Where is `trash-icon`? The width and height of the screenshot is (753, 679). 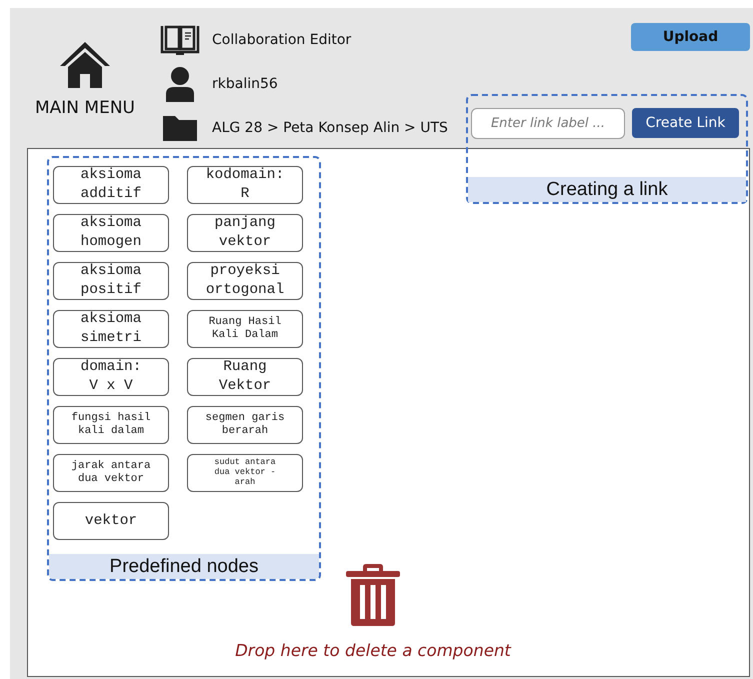 trash-icon is located at coordinates (373, 595).